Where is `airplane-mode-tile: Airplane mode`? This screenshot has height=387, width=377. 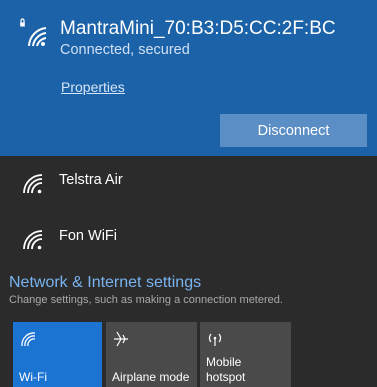
airplane-mode-tile: Airplane mode is located at coordinates (151, 354).